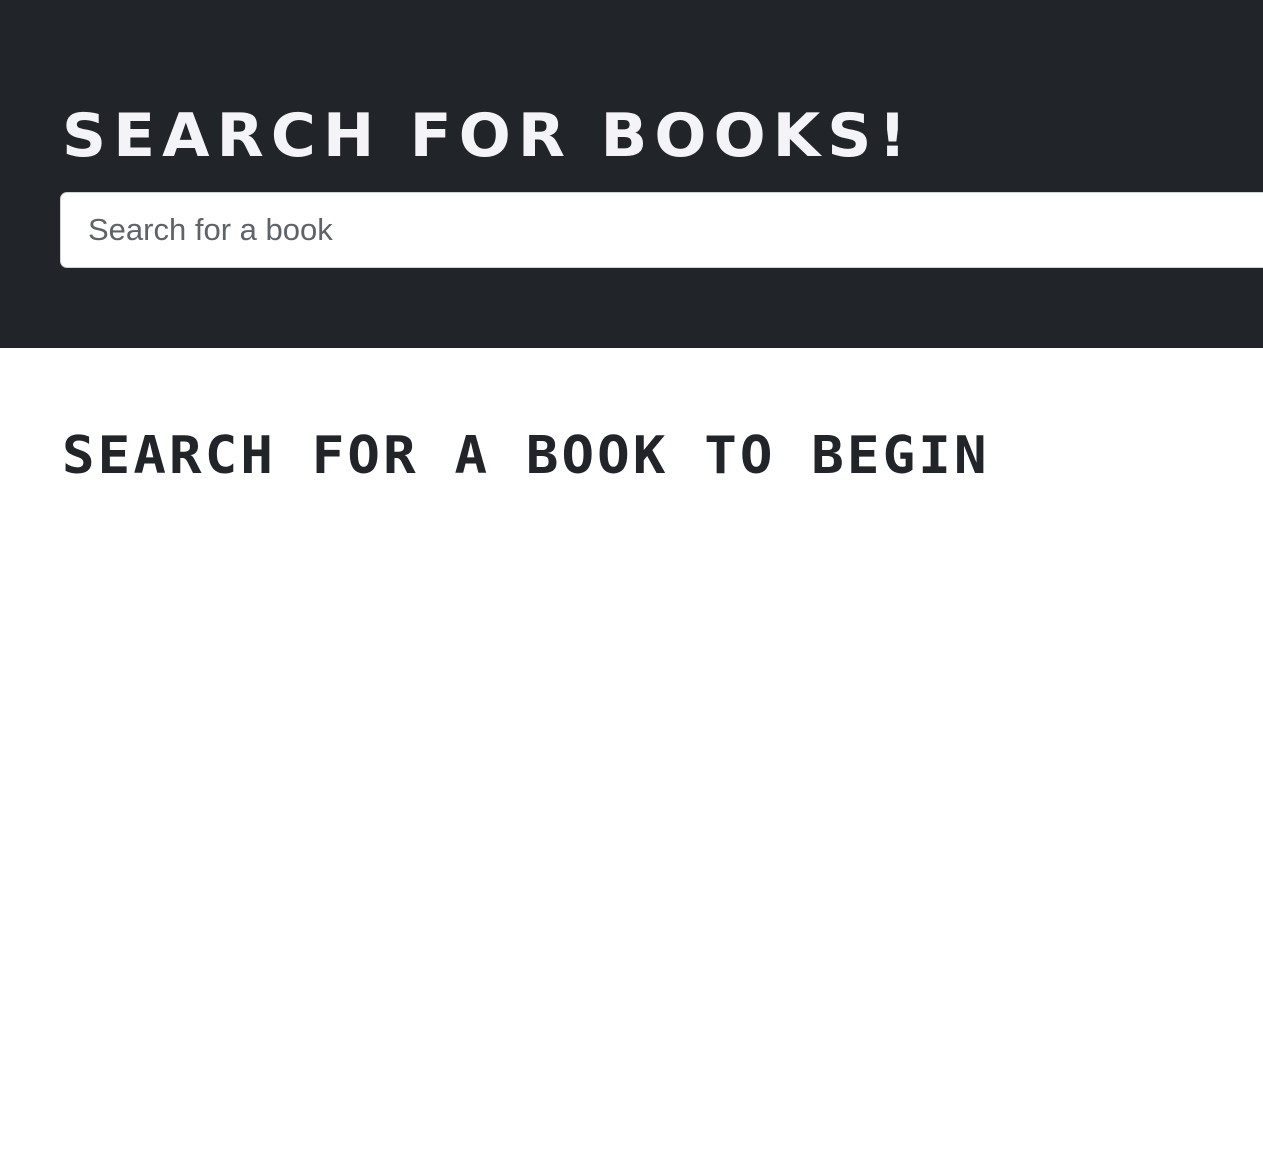 This screenshot has width=1263, height=1152. What do you see at coordinates (661, 230) in the screenshot?
I see `search-input` at bounding box center [661, 230].